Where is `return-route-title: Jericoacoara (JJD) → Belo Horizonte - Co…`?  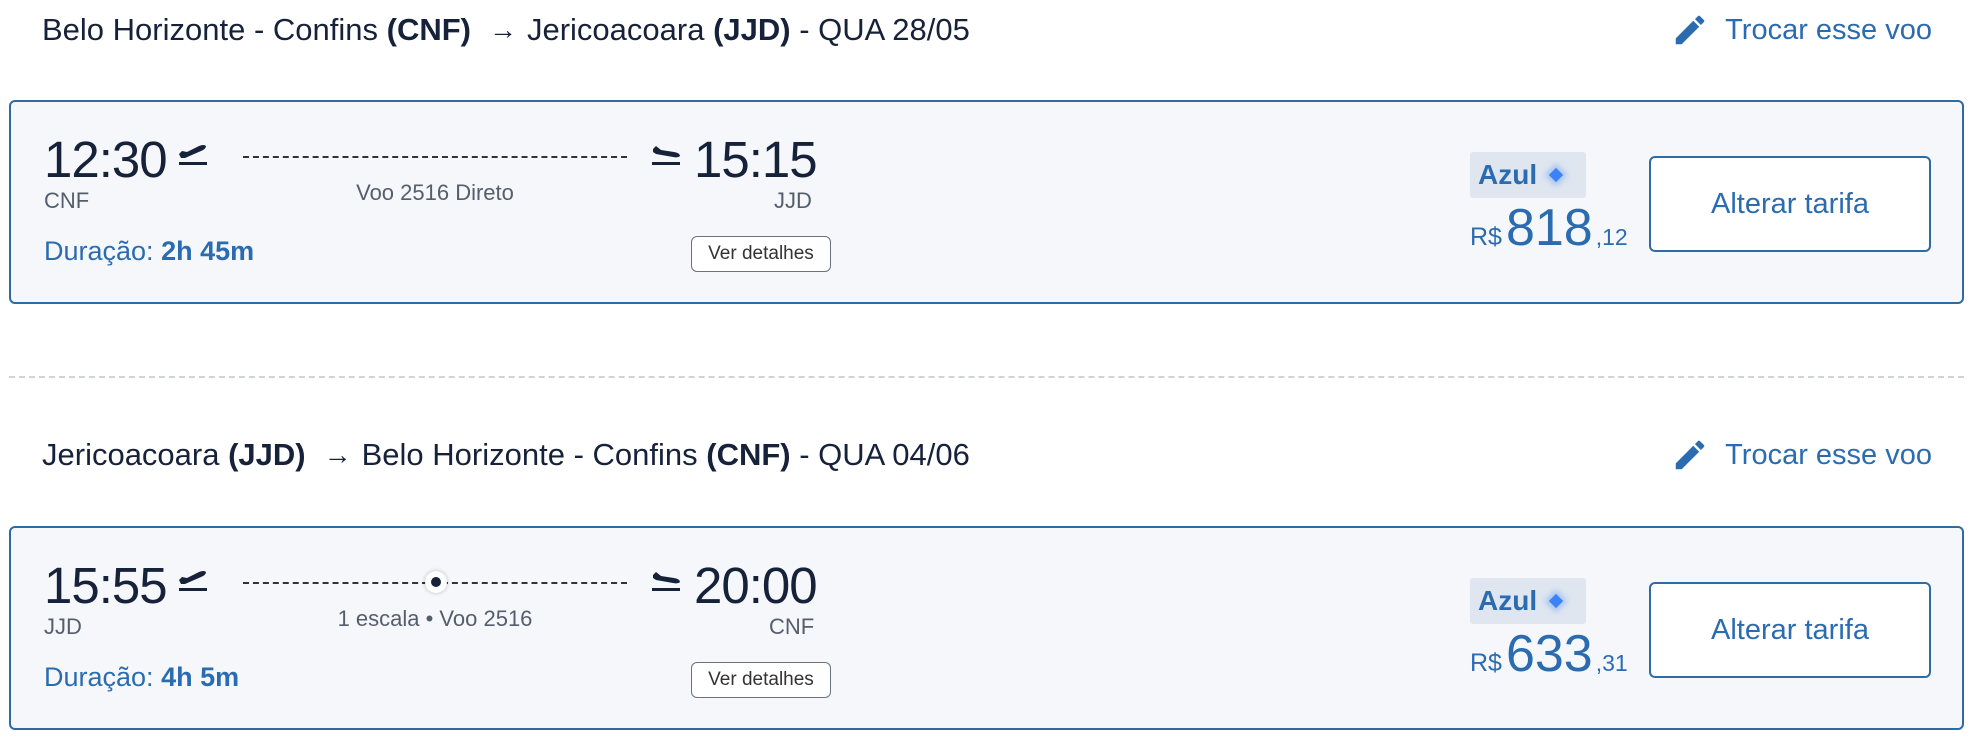 return-route-title: Jericoacoara (JJD) → Belo Horizonte - Co… is located at coordinates (506, 455).